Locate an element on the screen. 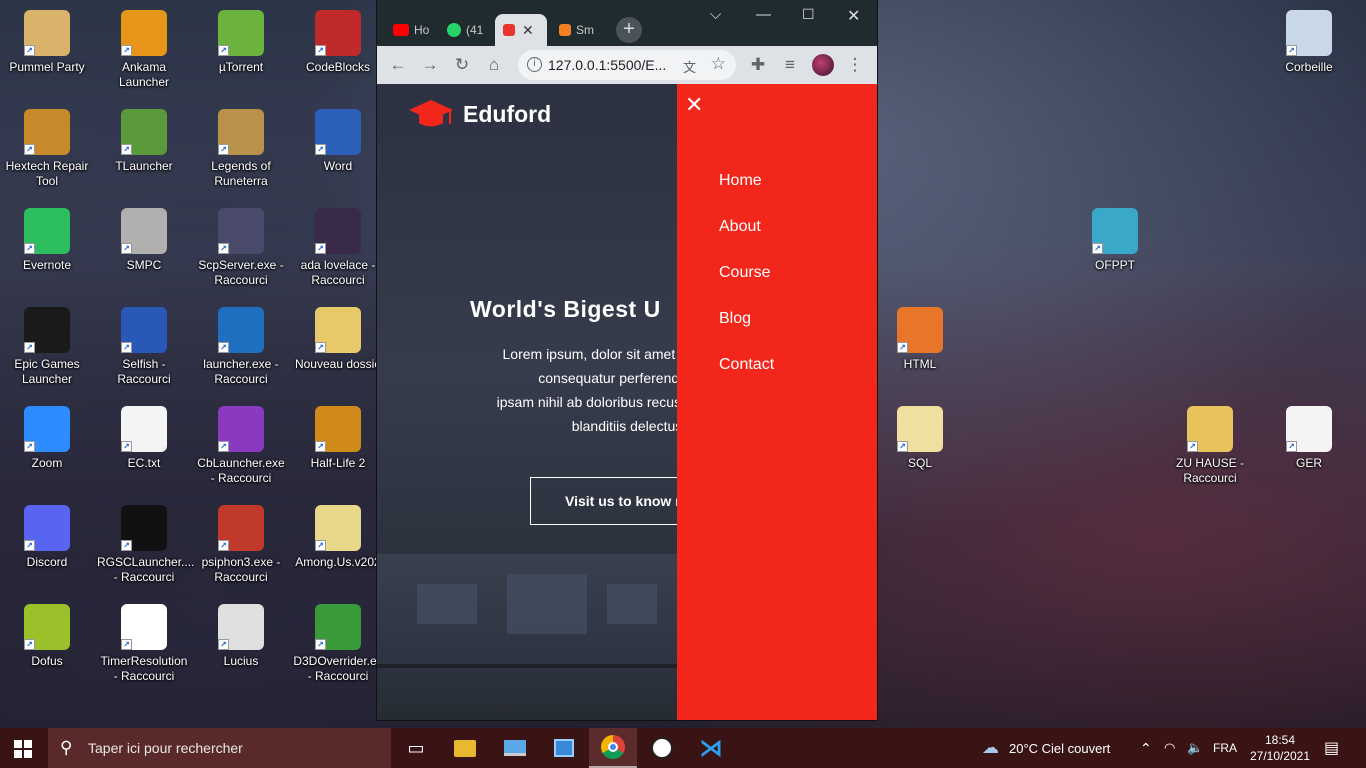 This screenshot has height=768, width=1366. desktop-icon: ↗ Selfish - Raccourci is located at coordinates (144, 347).